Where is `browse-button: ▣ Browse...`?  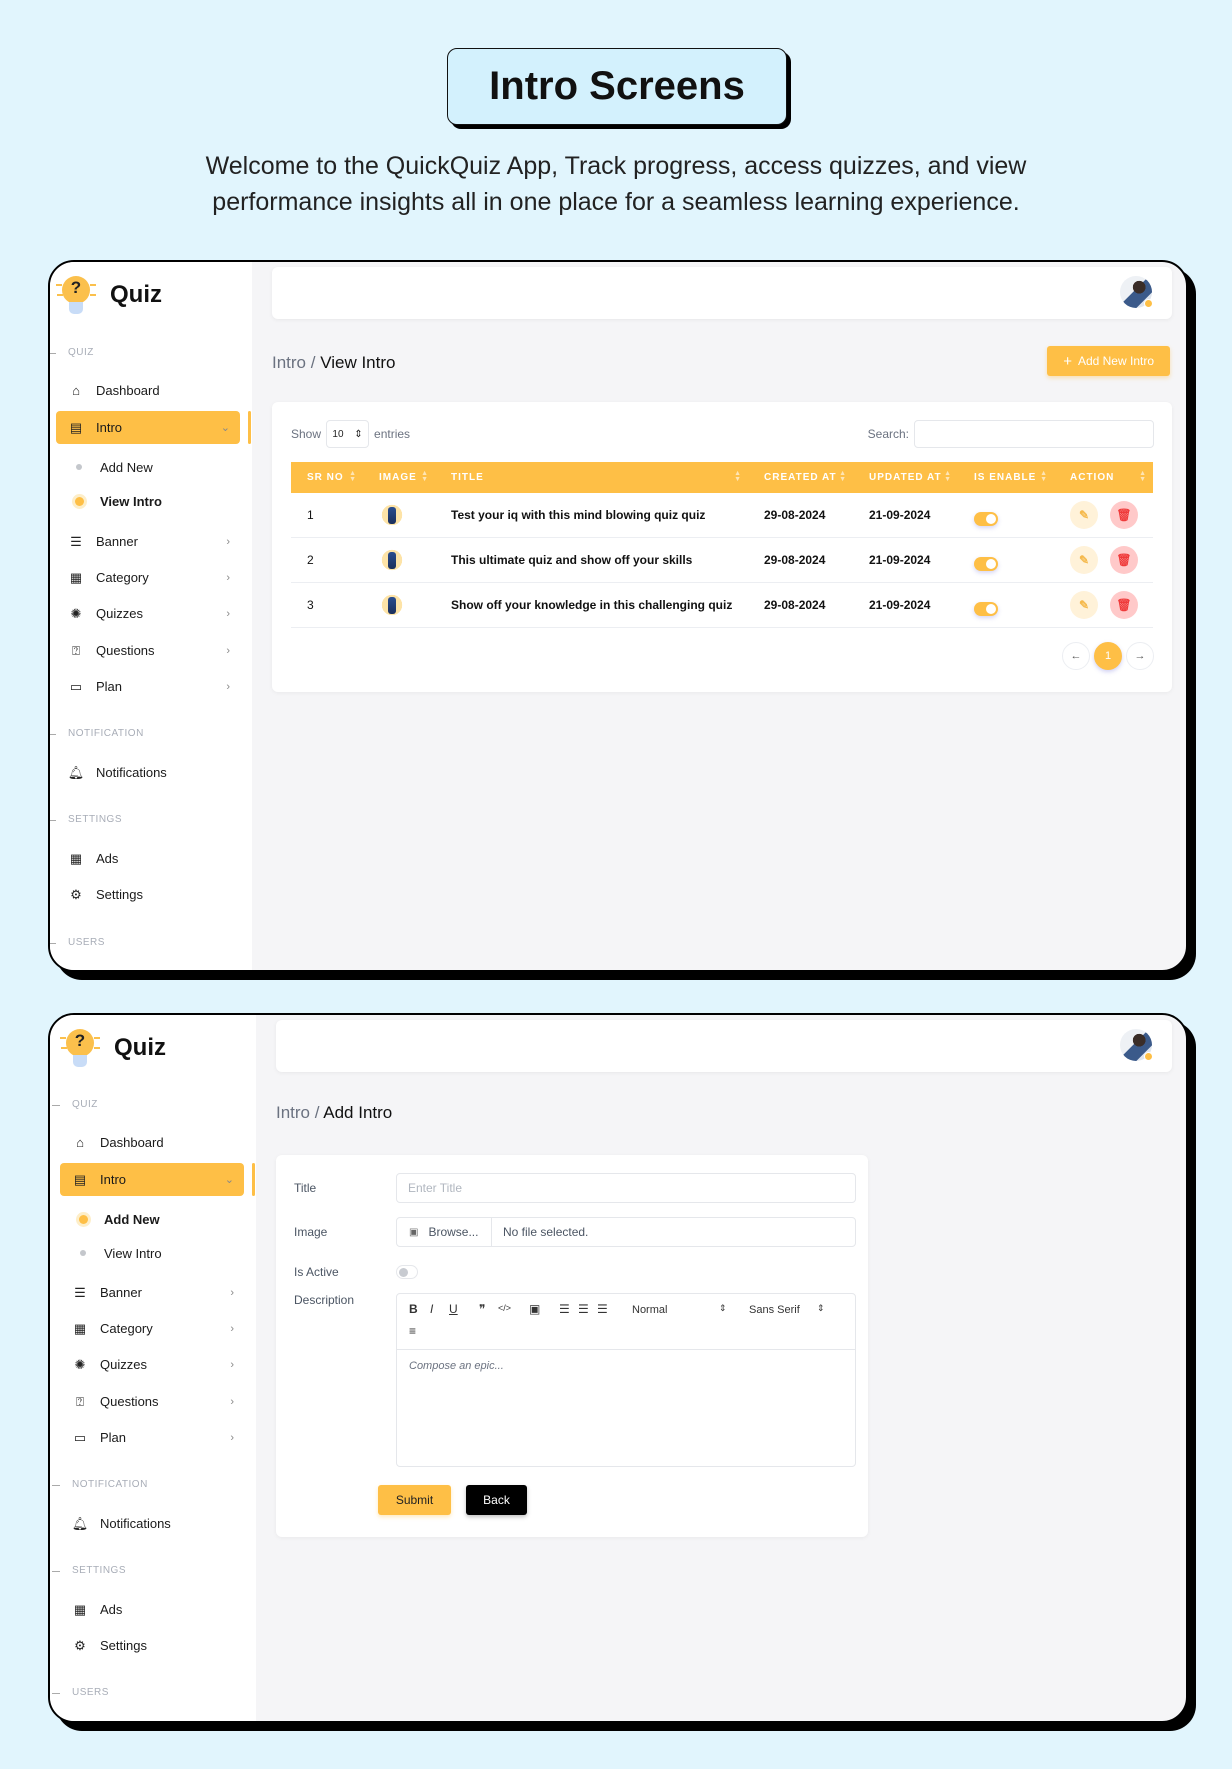
browse-button: ▣ Browse... is located at coordinates (444, 1232).